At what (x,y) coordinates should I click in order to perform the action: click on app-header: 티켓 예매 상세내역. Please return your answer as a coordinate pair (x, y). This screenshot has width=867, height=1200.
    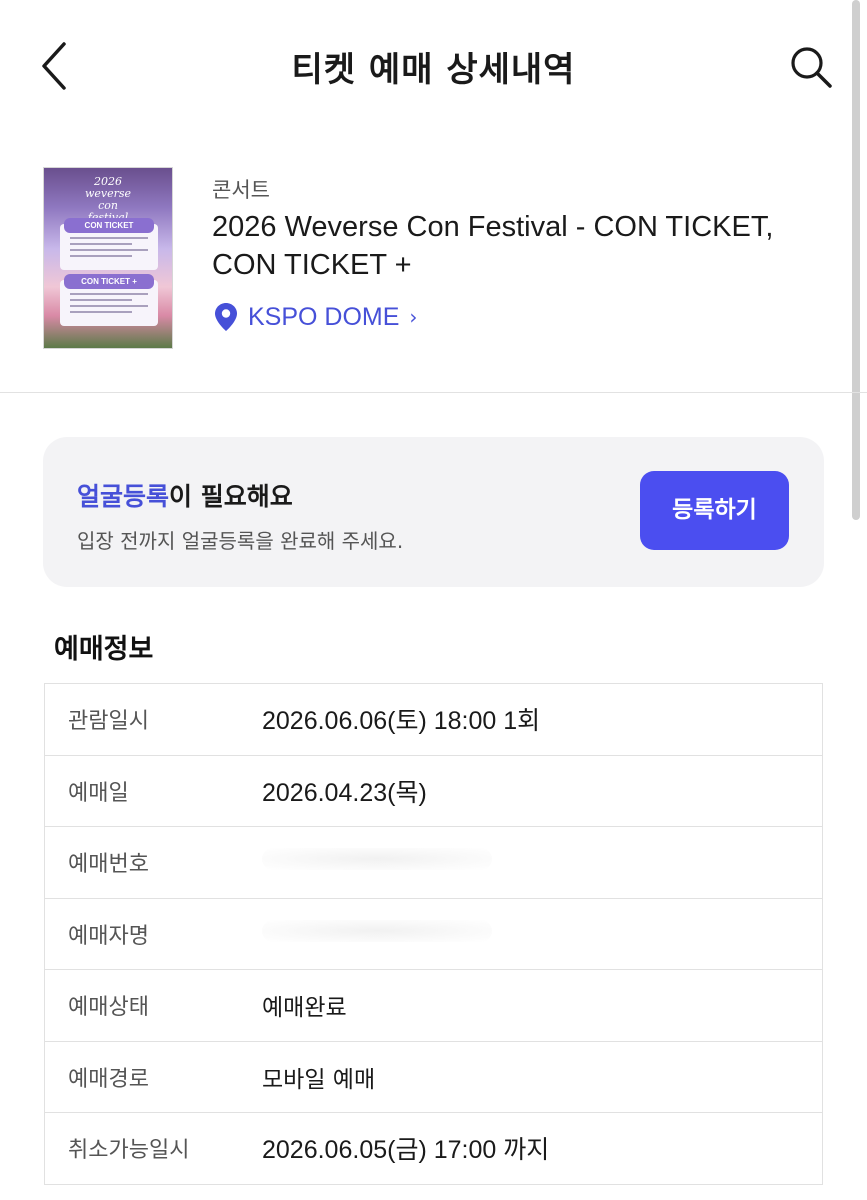
    Looking at the image, I should click on (433, 65).